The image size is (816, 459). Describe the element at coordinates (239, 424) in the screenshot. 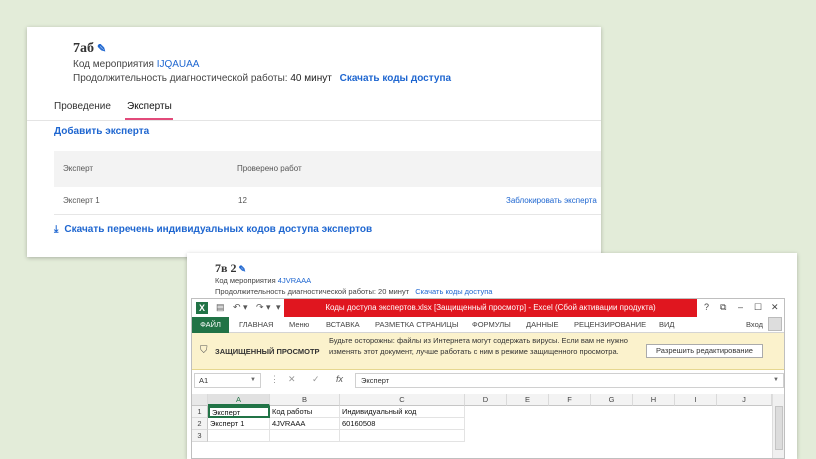

I see `cell-a2: Эксперт 1` at that location.